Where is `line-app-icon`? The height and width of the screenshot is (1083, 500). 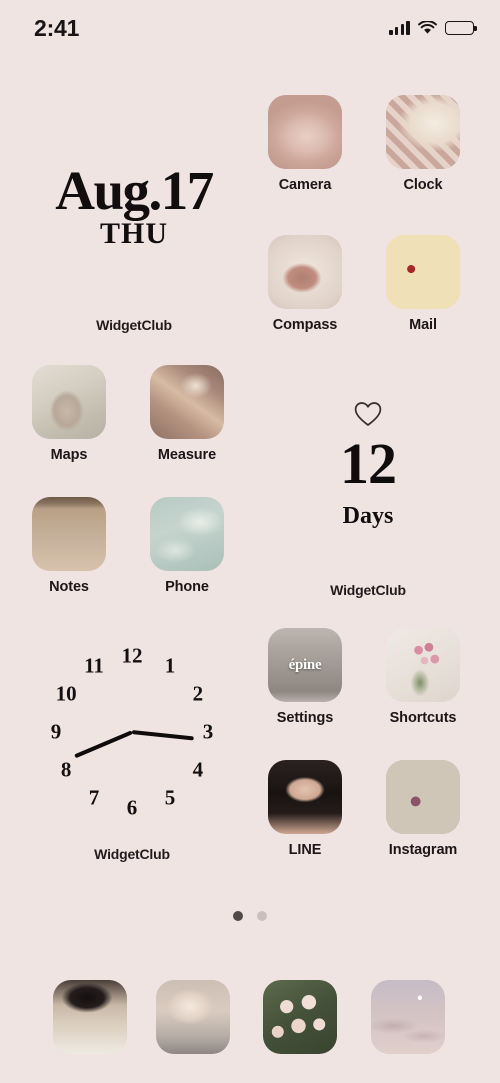
line-app-icon is located at coordinates (305, 797).